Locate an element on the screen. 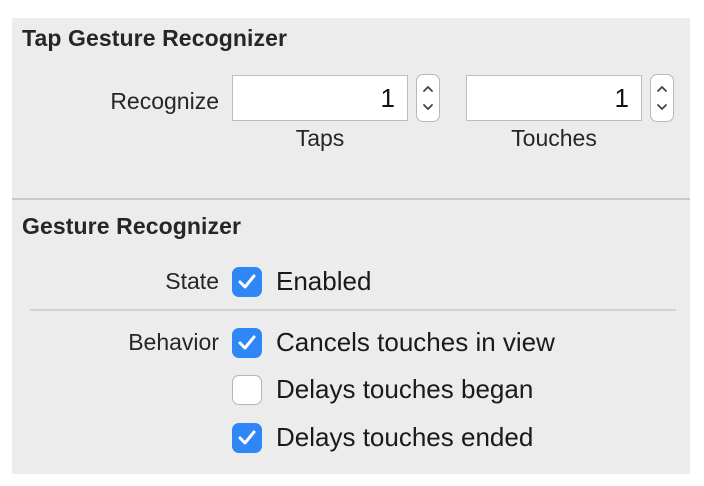 This screenshot has width=704, height=486. tap-gesture-section-title: Tap Gesture Recognizer is located at coordinates (155, 38).